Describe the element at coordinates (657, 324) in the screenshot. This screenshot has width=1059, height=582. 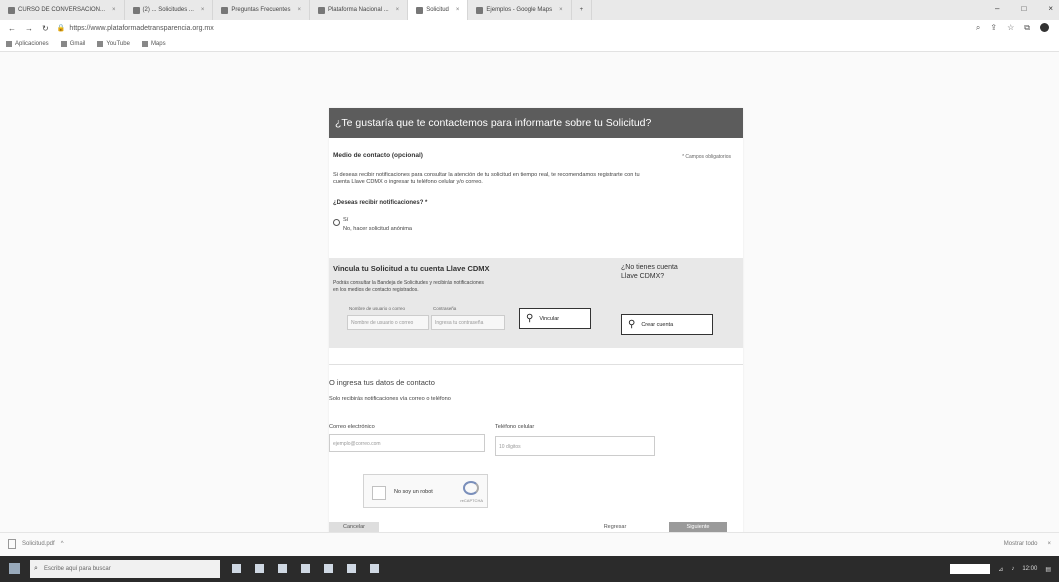
I see `create-account-label: Crear cuenta` at that location.